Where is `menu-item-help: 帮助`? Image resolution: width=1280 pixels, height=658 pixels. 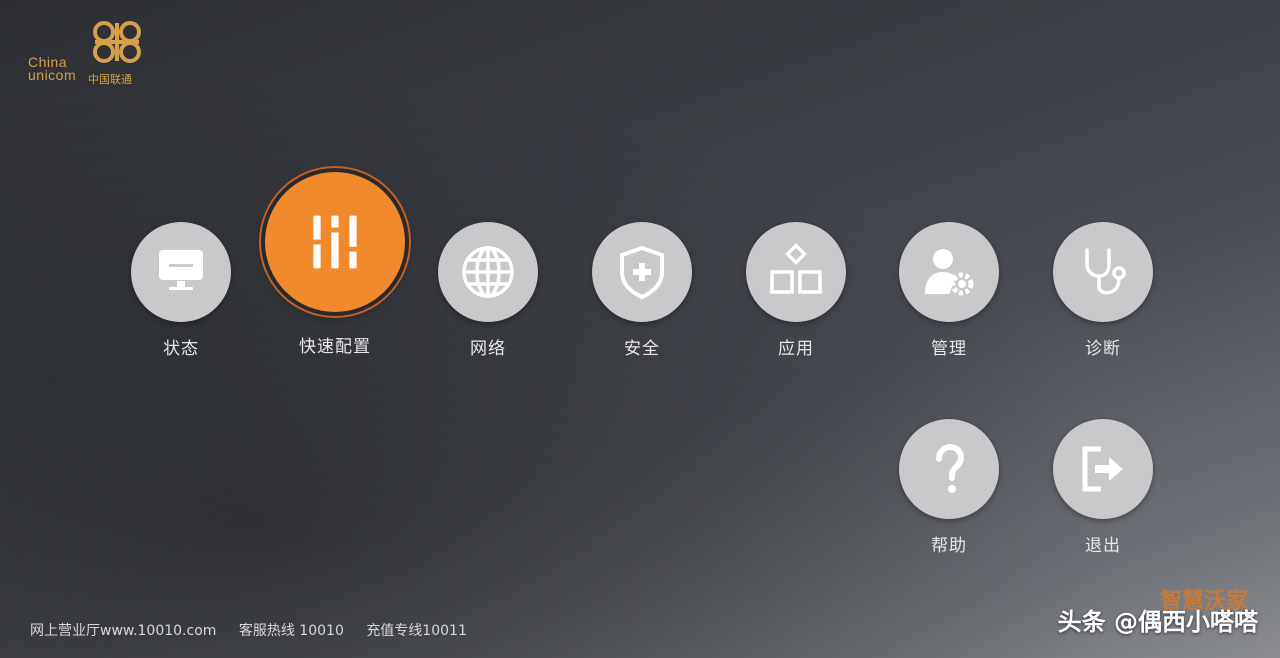
menu-item-help: 帮助 is located at coordinates (949, 487).